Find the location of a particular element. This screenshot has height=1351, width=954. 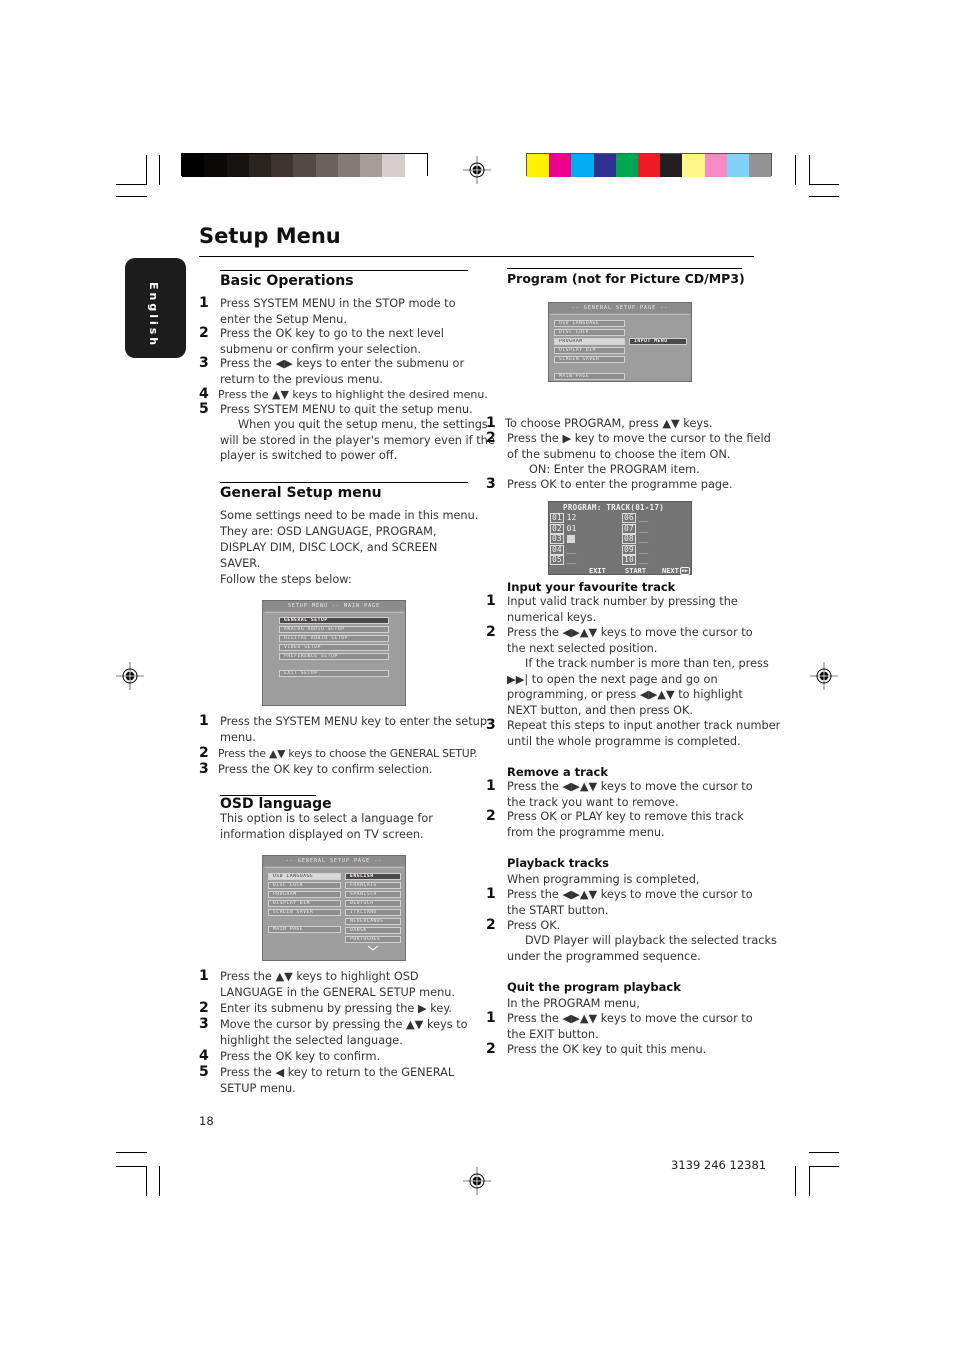

exit-button: EXIT is located at coordinates (597, 571).